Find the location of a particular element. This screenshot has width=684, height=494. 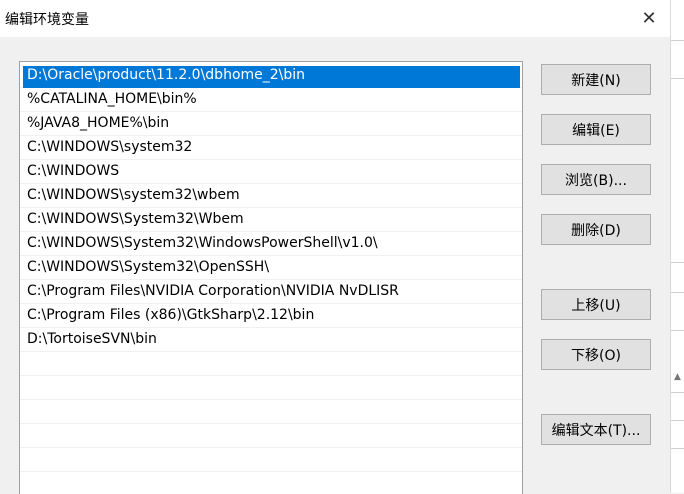

list-item-label: D:\Oracle\product\11.2.0\dbhome_2\bin is located at coordinates (166, 75).